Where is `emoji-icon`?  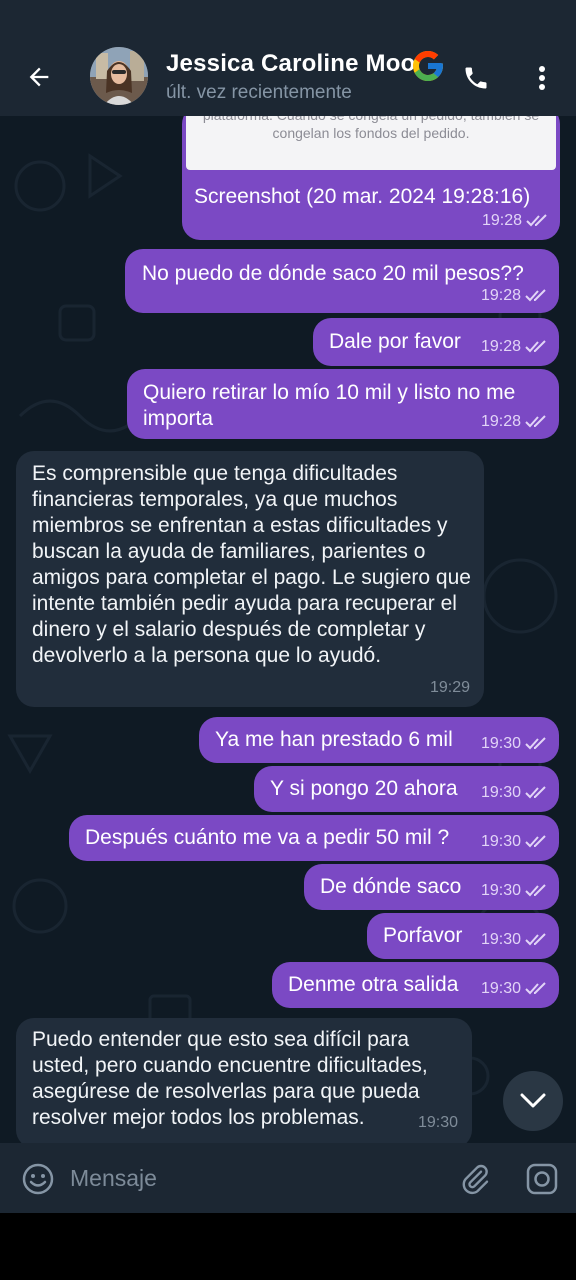
emoji-icon is located at coordinates (38, 1179).